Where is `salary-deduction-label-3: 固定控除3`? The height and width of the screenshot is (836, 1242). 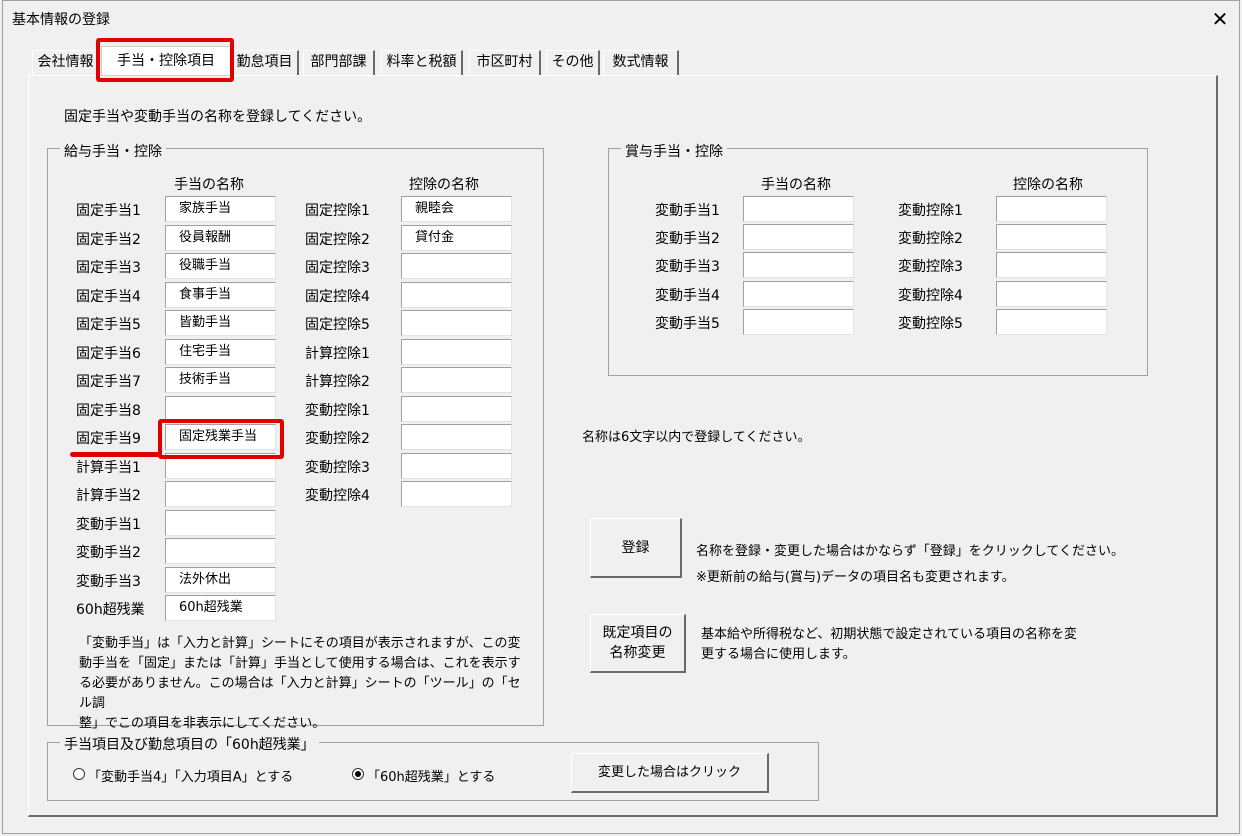 salary-deduction-label-3: 固定控除3 is located at coordinates (337, 268).